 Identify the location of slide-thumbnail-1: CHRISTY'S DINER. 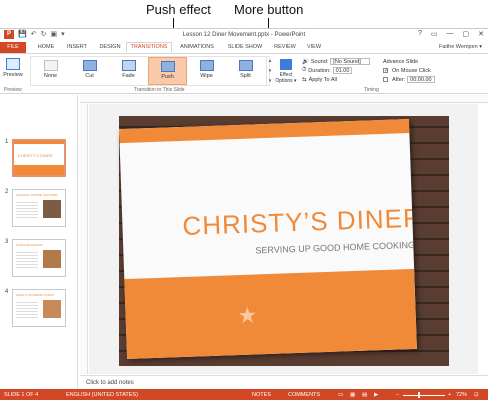
(39, 158).